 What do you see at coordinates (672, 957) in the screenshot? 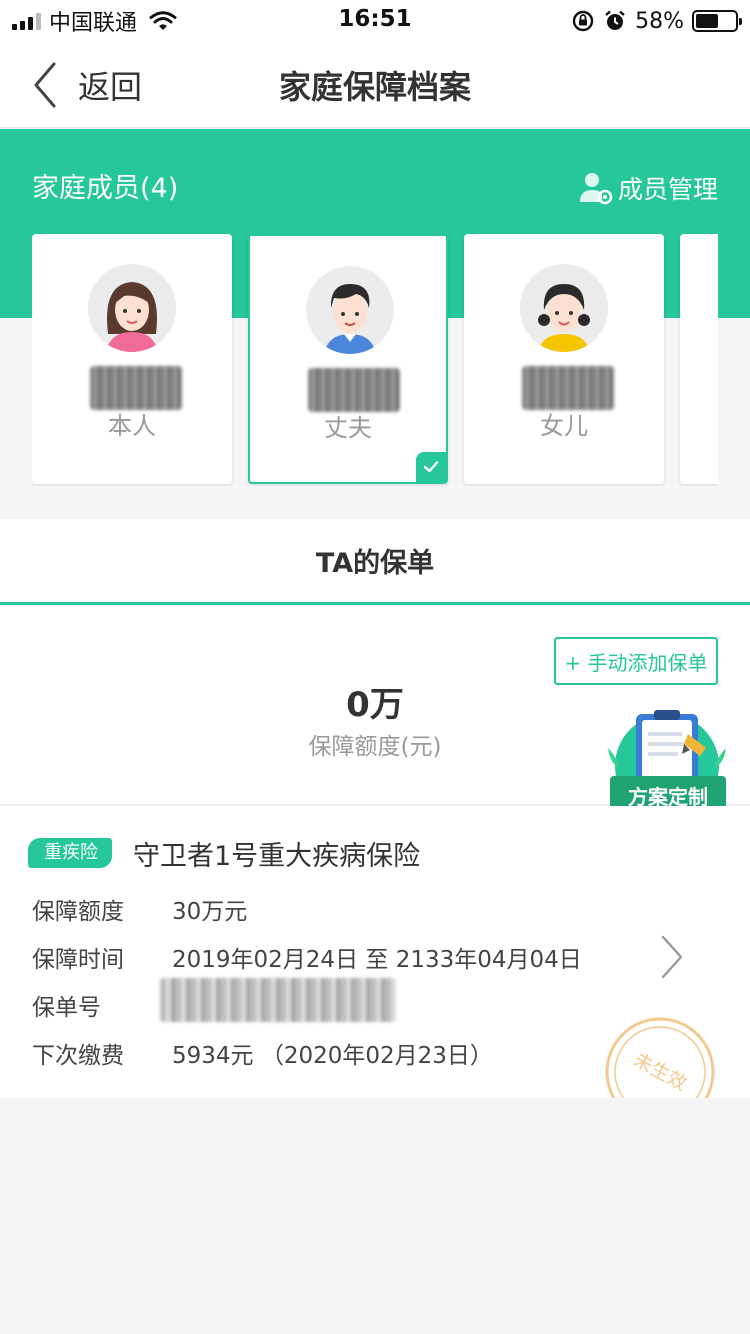
I see `chevron-right-icon` at bounding box center [672, 957].